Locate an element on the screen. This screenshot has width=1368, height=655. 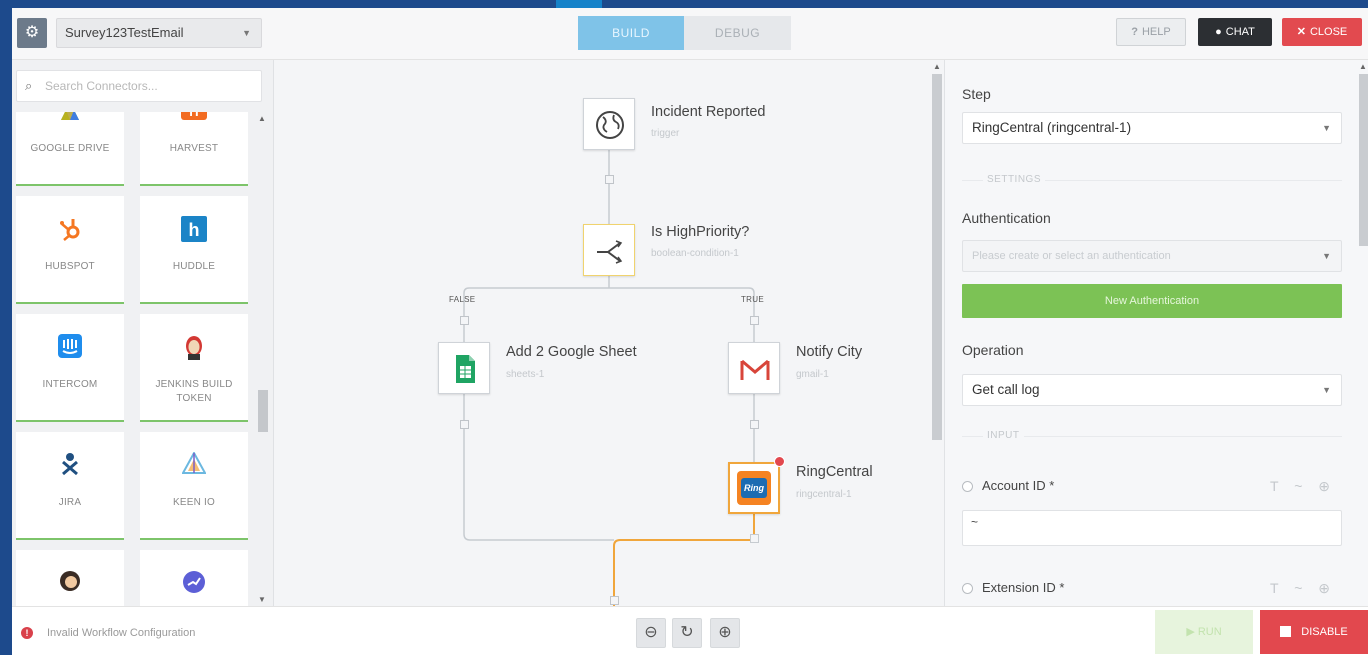
step-label: Step is located at coordinates (976, 94).